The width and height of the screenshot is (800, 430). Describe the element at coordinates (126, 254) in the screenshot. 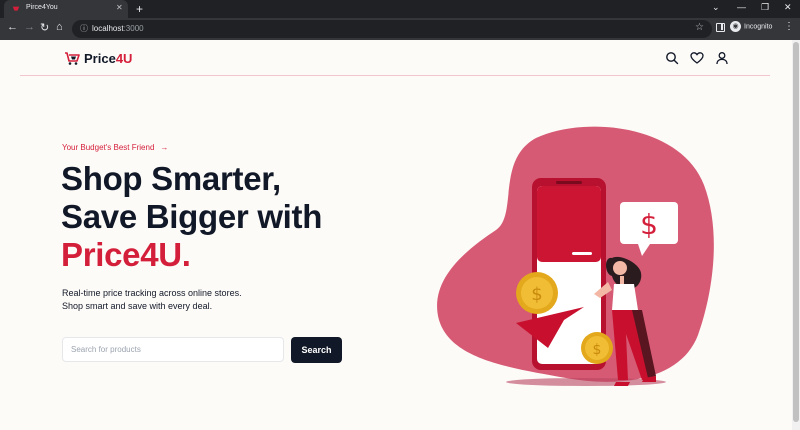

I see `headline-brand: Price4U.` at that location.